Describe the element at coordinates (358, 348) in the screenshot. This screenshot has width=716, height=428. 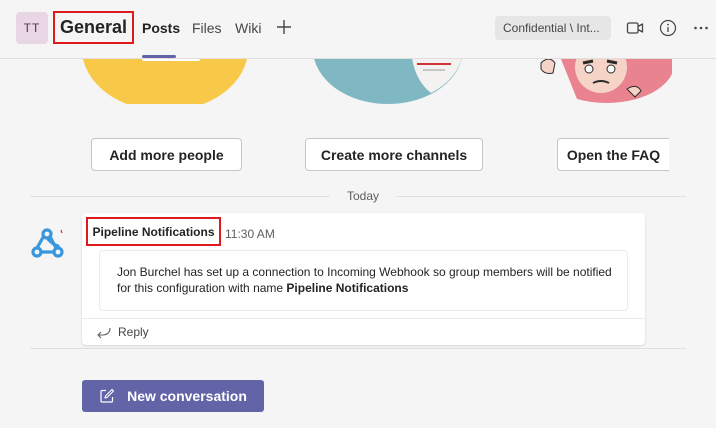
I see `feed-bottom-divider` at that location.